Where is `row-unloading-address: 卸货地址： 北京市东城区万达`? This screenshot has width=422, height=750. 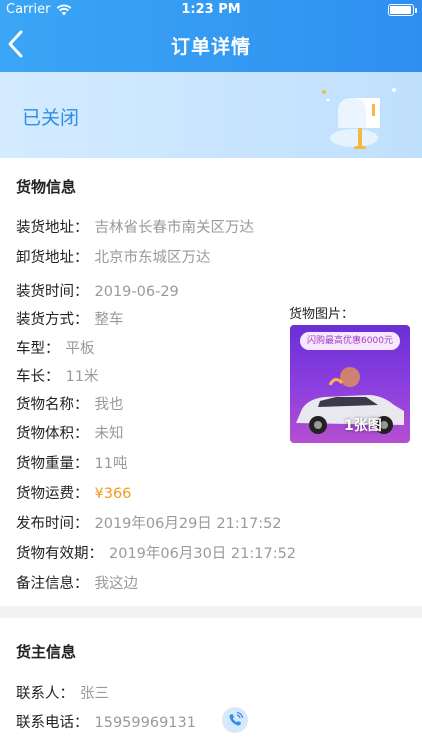
row-unloading-address: 卸货地址： 北京市东城区万达 is located at coordinates (113, 256).